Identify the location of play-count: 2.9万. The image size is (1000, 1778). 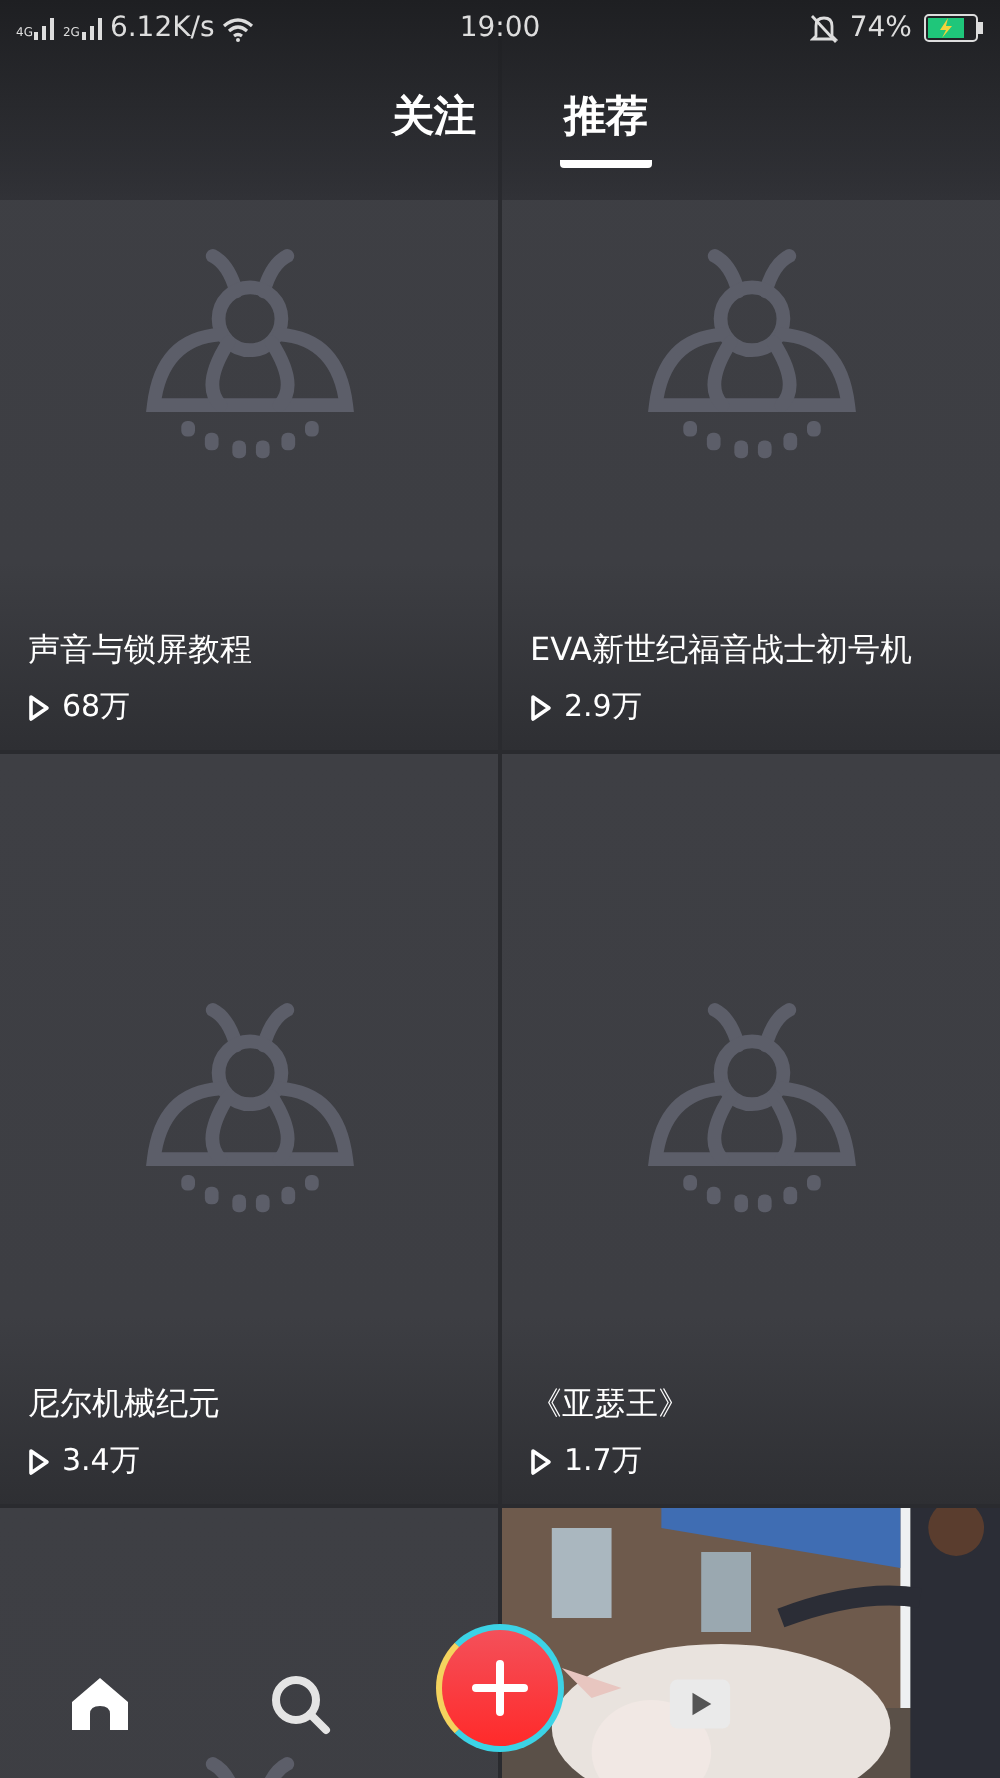
(603, 707).